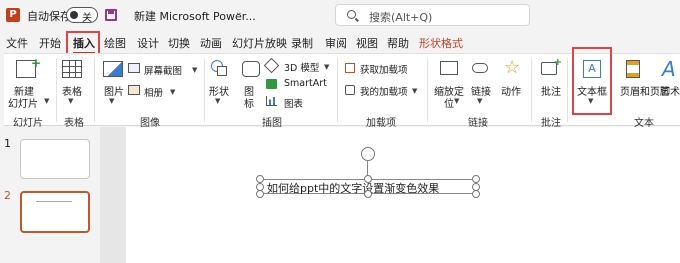 The height and width of the screenshot is (263, 680). What do you see at coordinates (368, 154) in the screenshot?
I see `rotate-handle-icon` at bounding box center [368, 154].